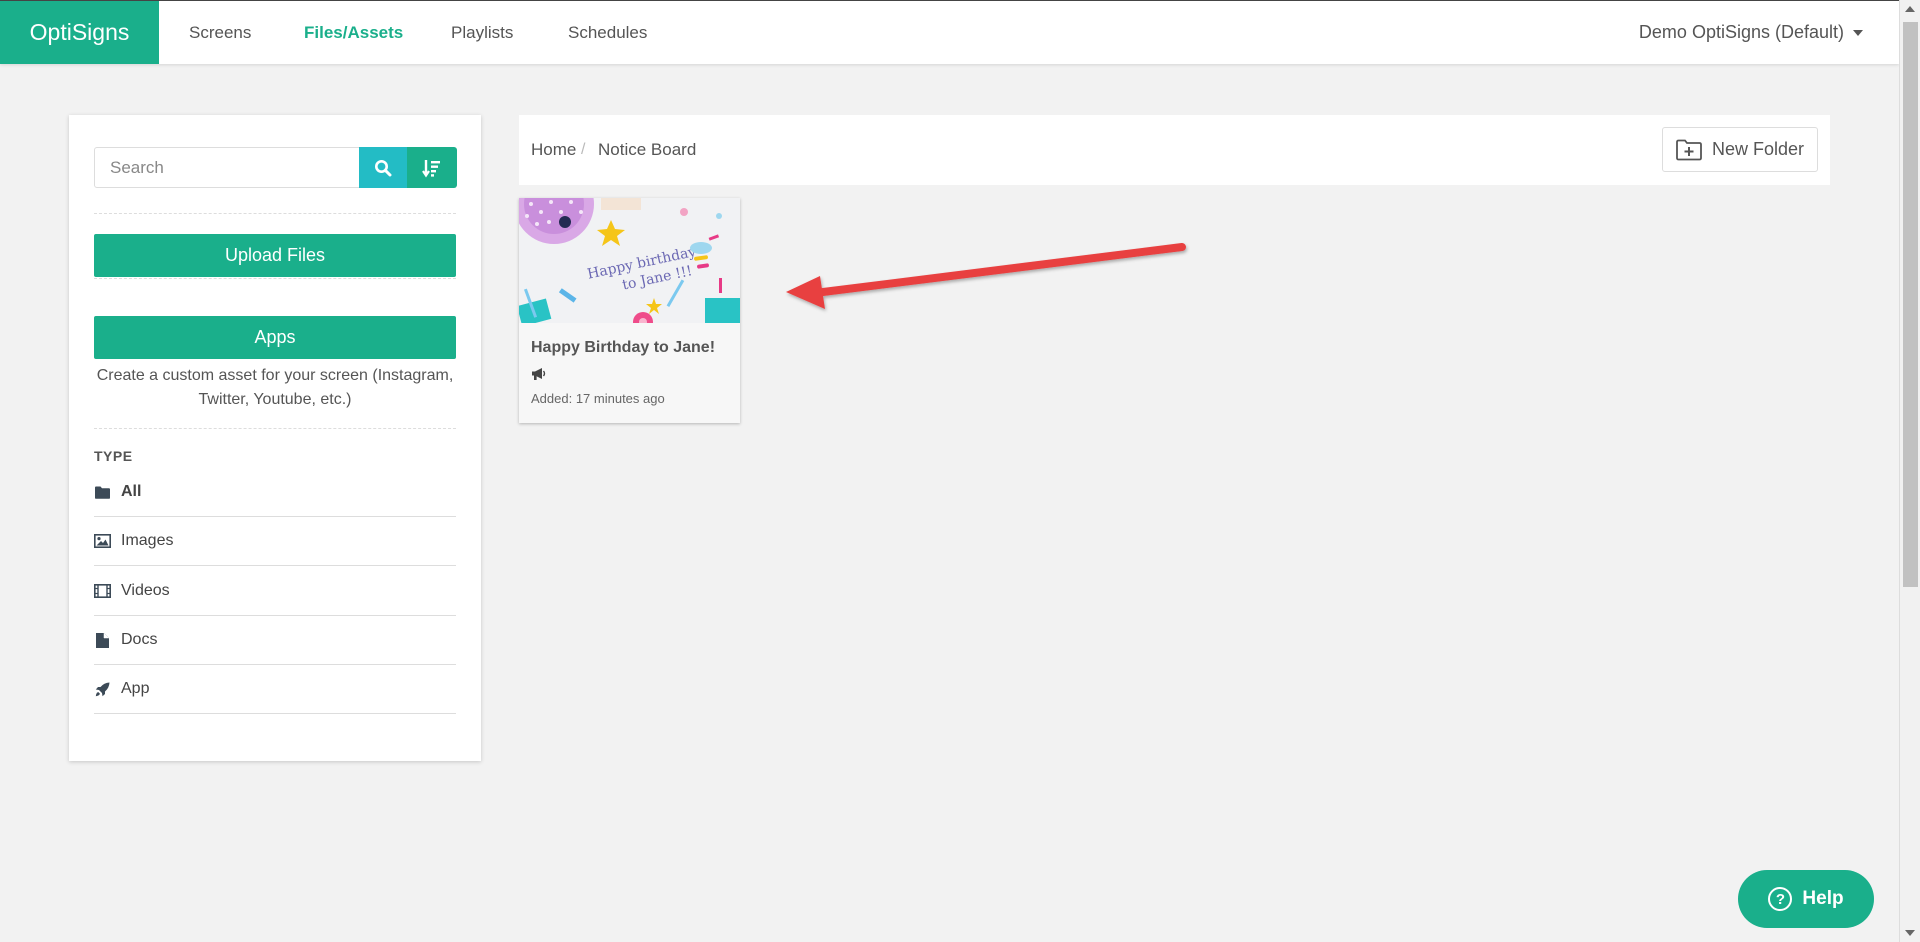 The width and height of the screenshot is (1920, 942). What do you see at coordinates (275, 492) in the screenshot?
I see `type-filter-all: All` at bounding box center [275, 492].